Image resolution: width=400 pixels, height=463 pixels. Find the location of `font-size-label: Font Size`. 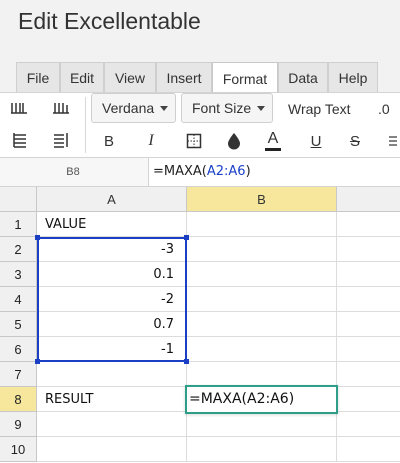

font-size-label: Font Size is located at coordinates (222, 108).